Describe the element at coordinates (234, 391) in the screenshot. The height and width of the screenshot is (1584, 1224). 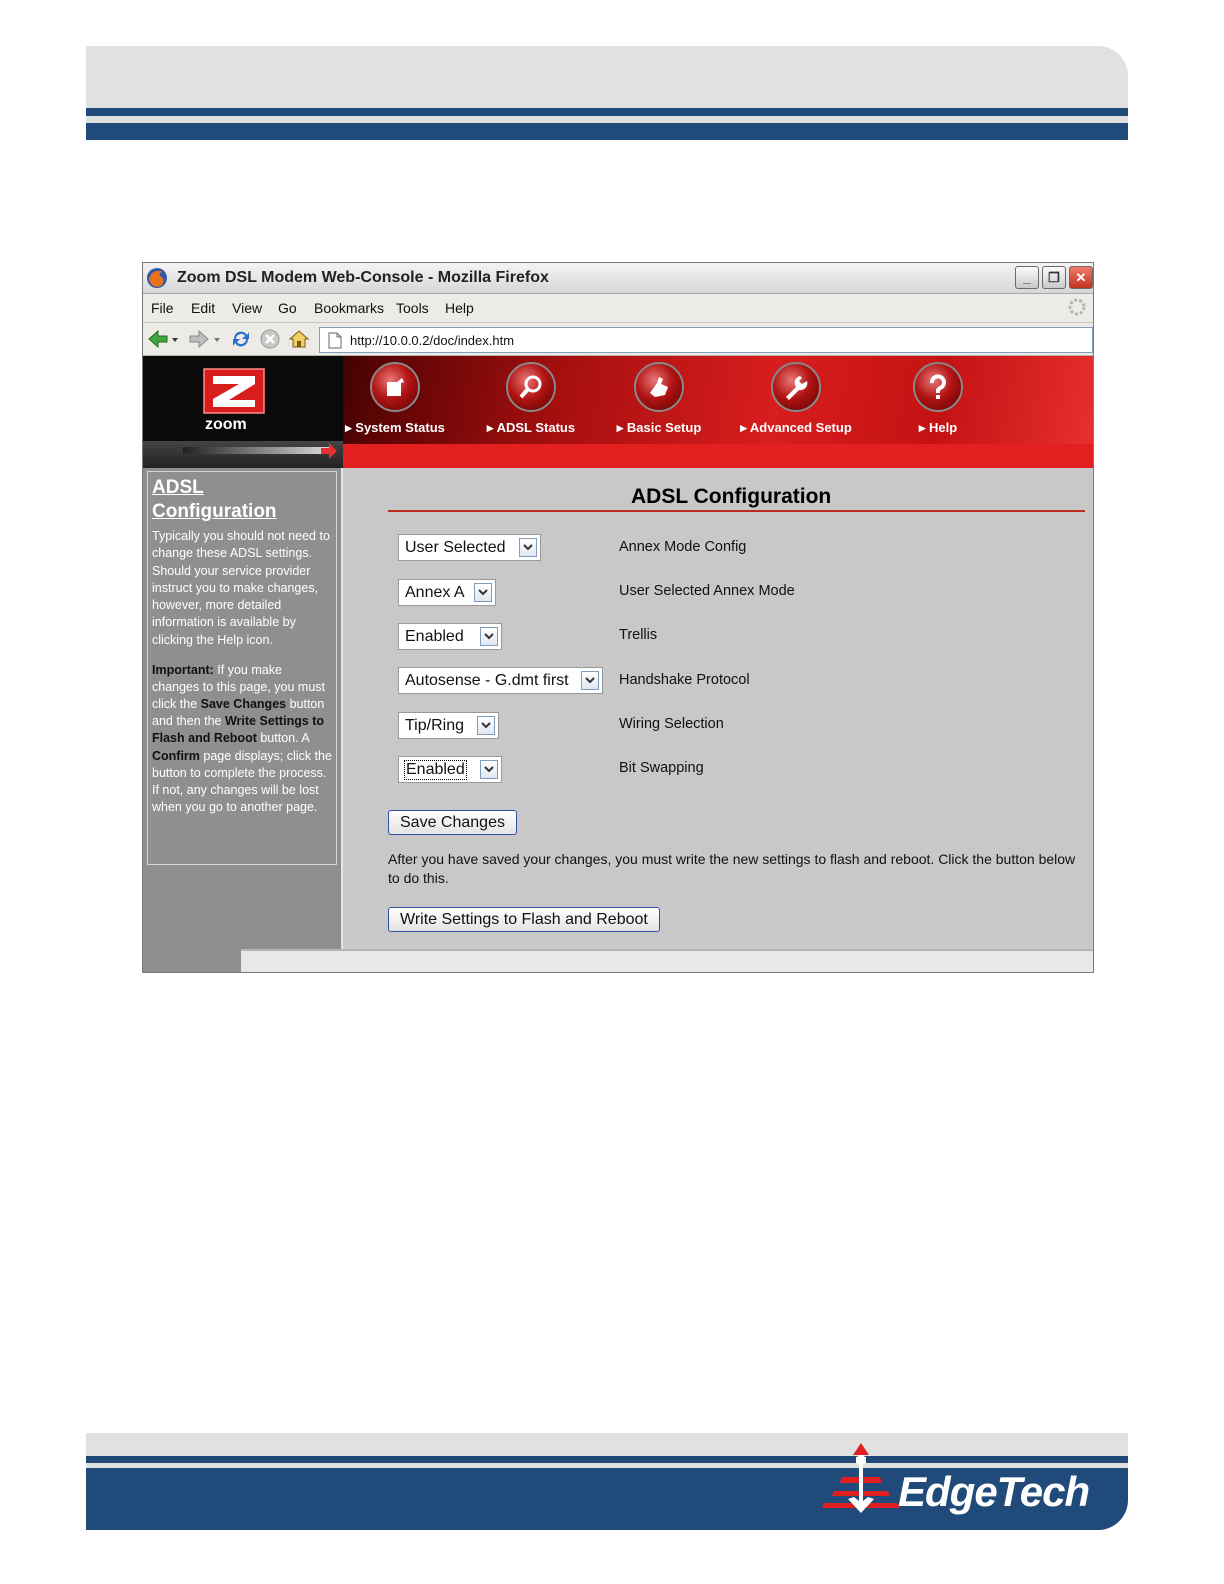
I see `zoom-logo-icon` at that location.